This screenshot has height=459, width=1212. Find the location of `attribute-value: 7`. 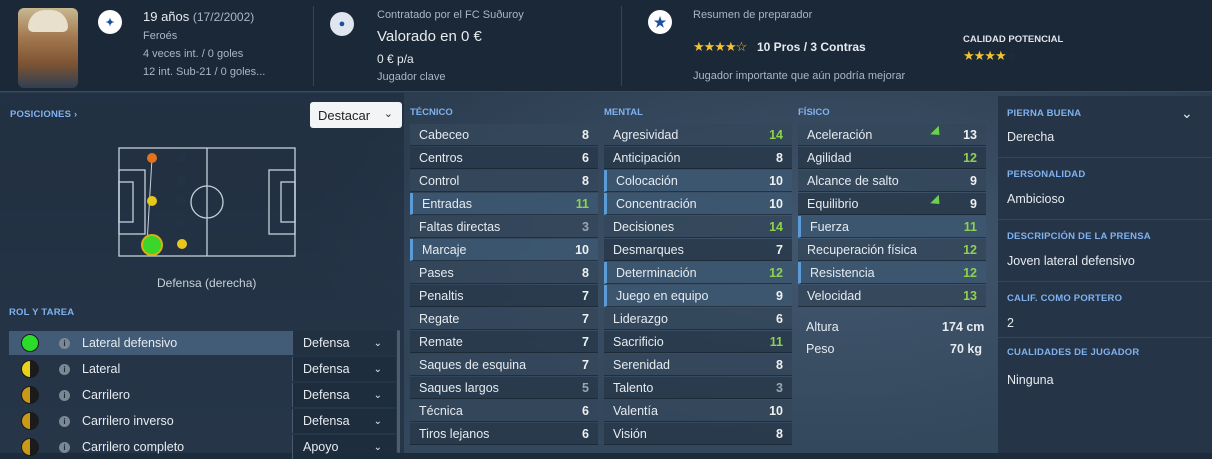

attribute-value: 7 is located at coordinates (585, 364).